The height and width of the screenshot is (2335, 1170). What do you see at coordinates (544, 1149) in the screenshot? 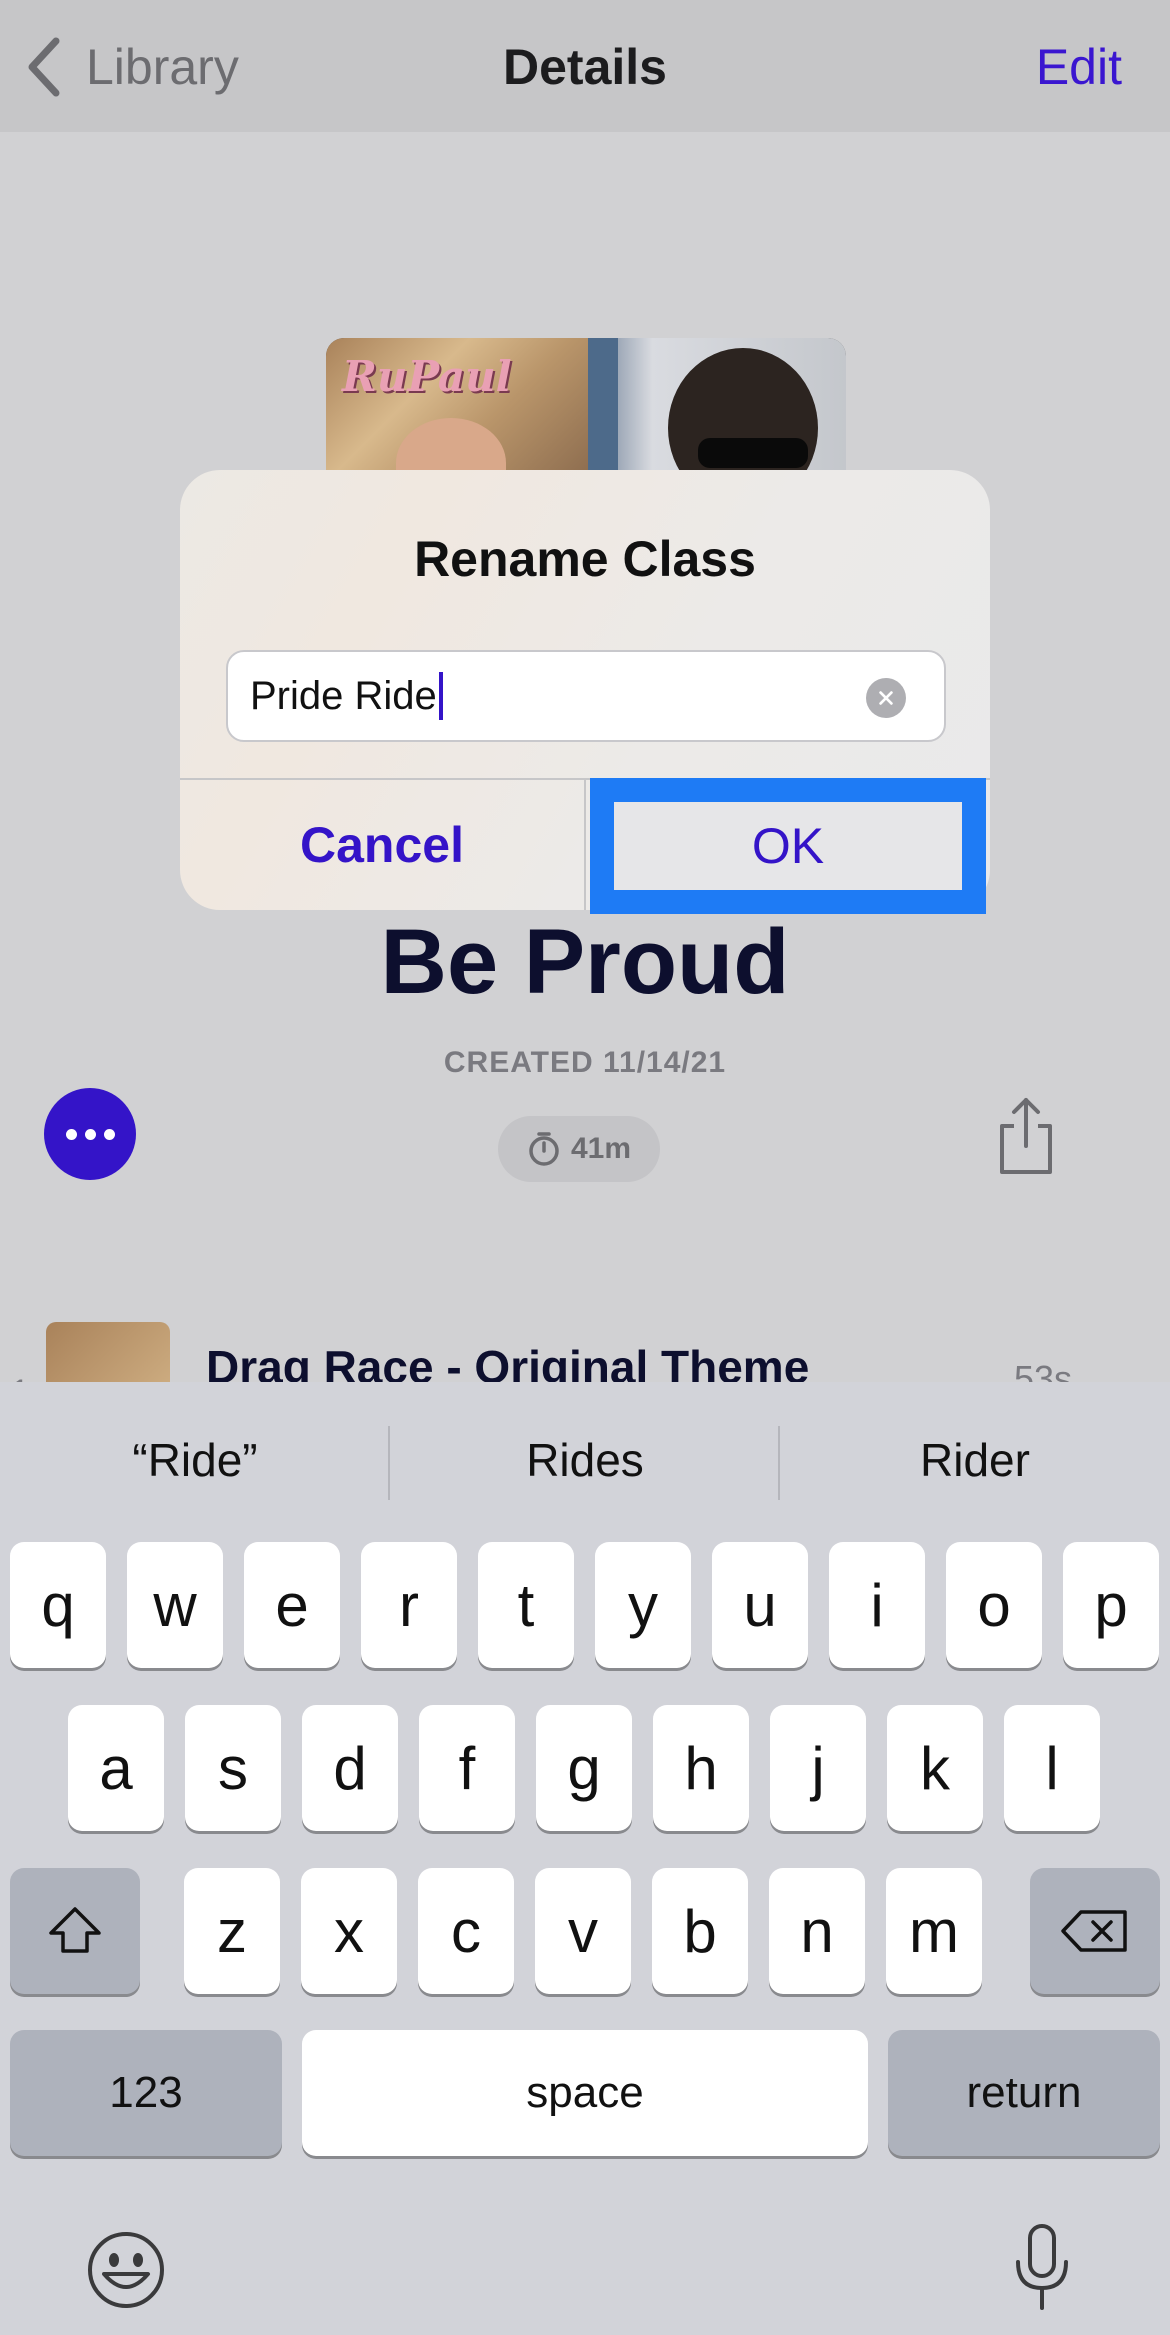
I see `timer-icon` at bounding box center [544, 1149].